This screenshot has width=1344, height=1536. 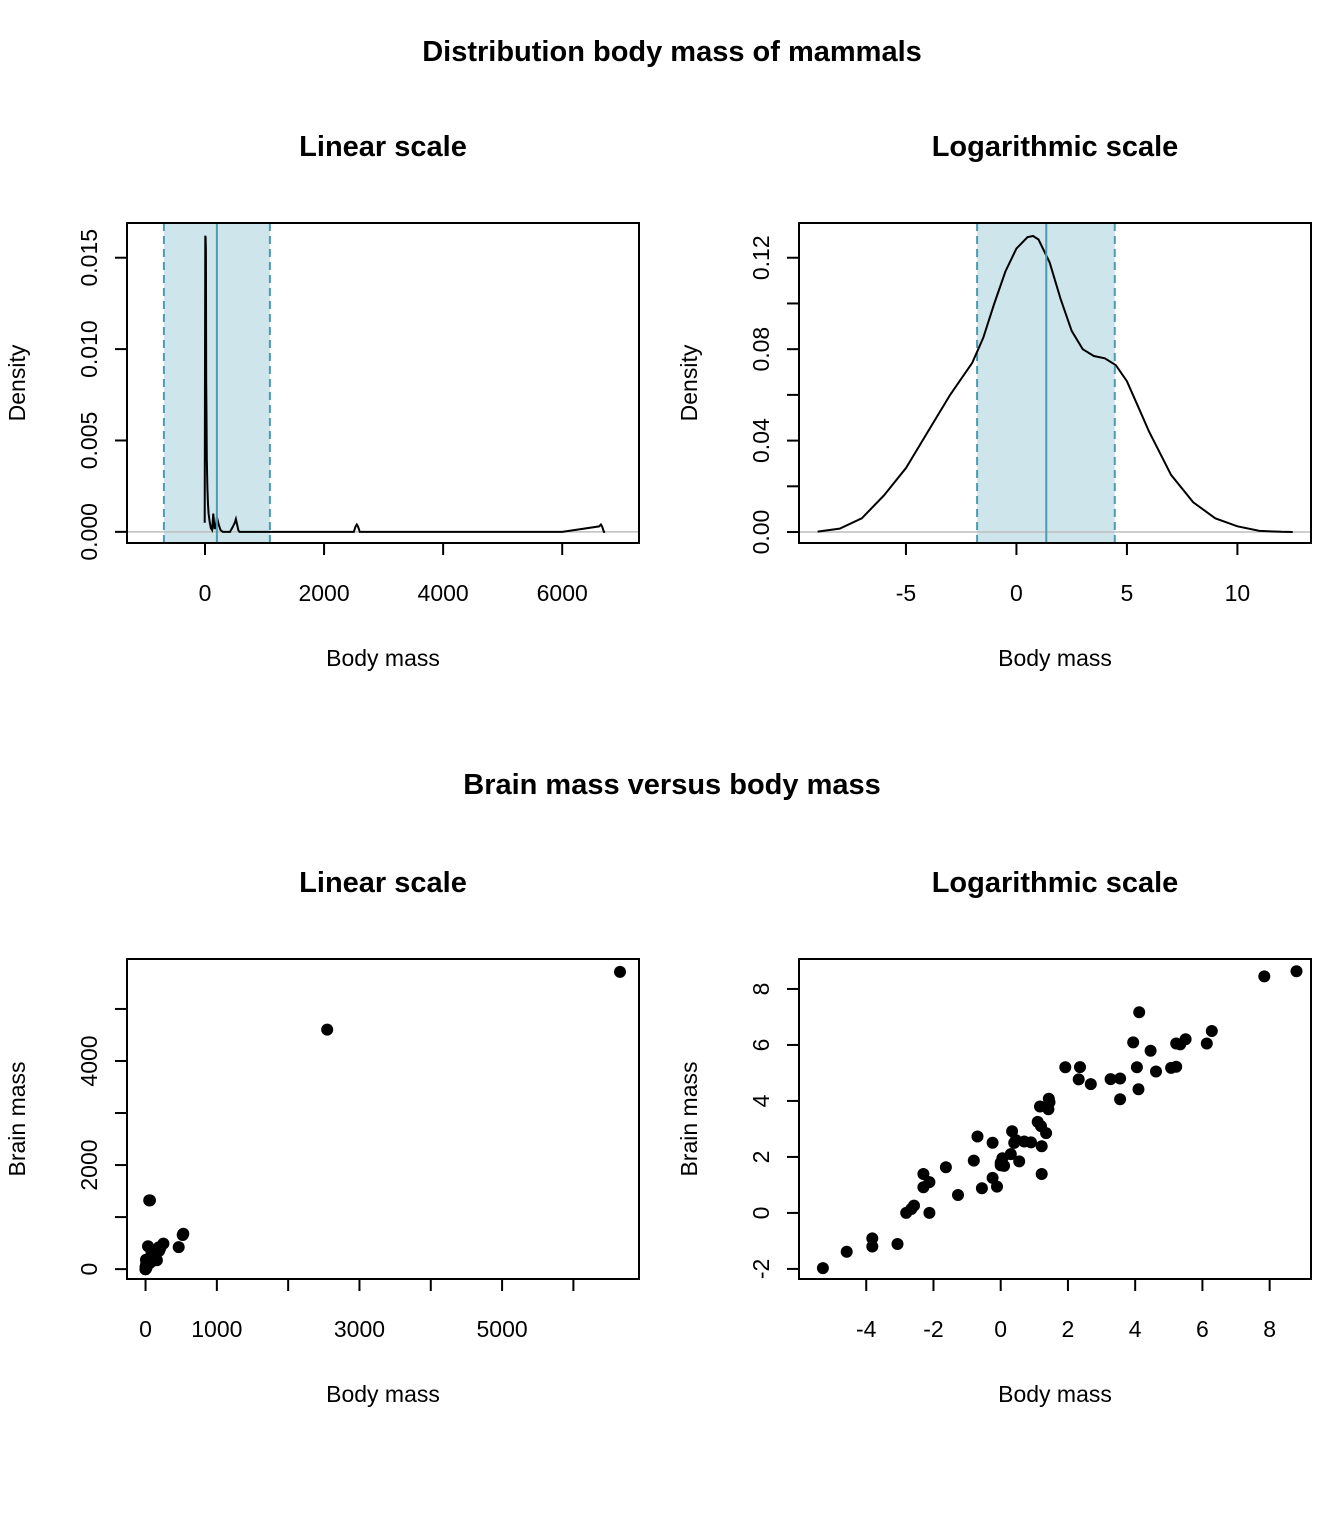 What do you see at coordinates (906, 593) in the screenshot?
I see `x-tick-label: -5` at bounding box center [906, 593].